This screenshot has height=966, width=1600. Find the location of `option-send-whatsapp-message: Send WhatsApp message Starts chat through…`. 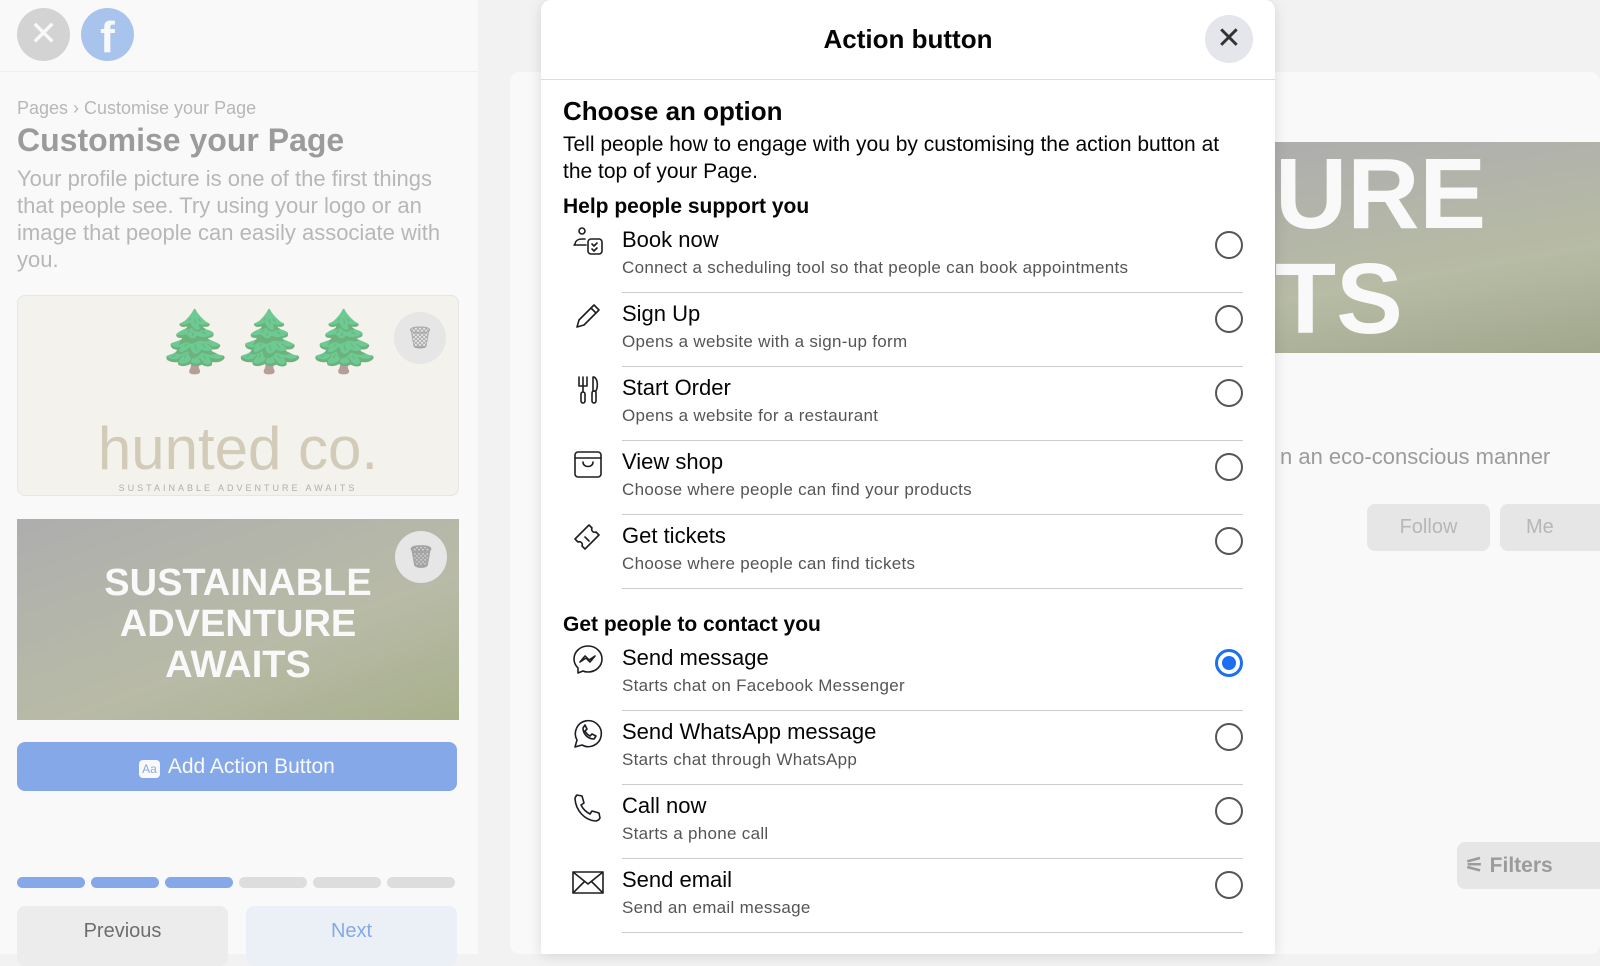

option-send-whatsapp-message: Send WhatsApp message Starts chat through… is located at coordinates (903, 748).